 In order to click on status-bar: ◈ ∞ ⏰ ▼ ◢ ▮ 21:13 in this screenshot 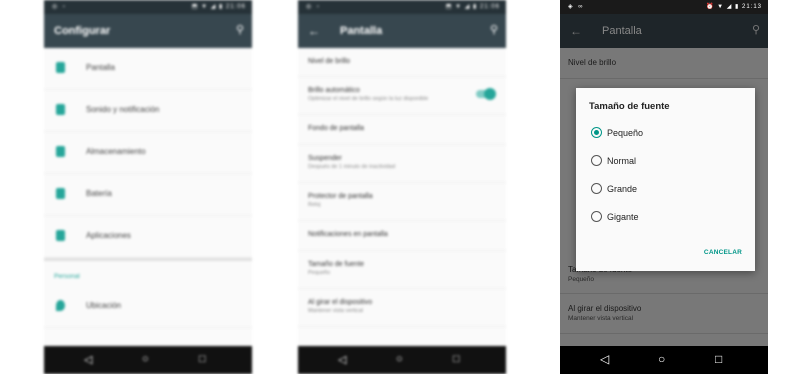, I will do `click(664, 7)`.